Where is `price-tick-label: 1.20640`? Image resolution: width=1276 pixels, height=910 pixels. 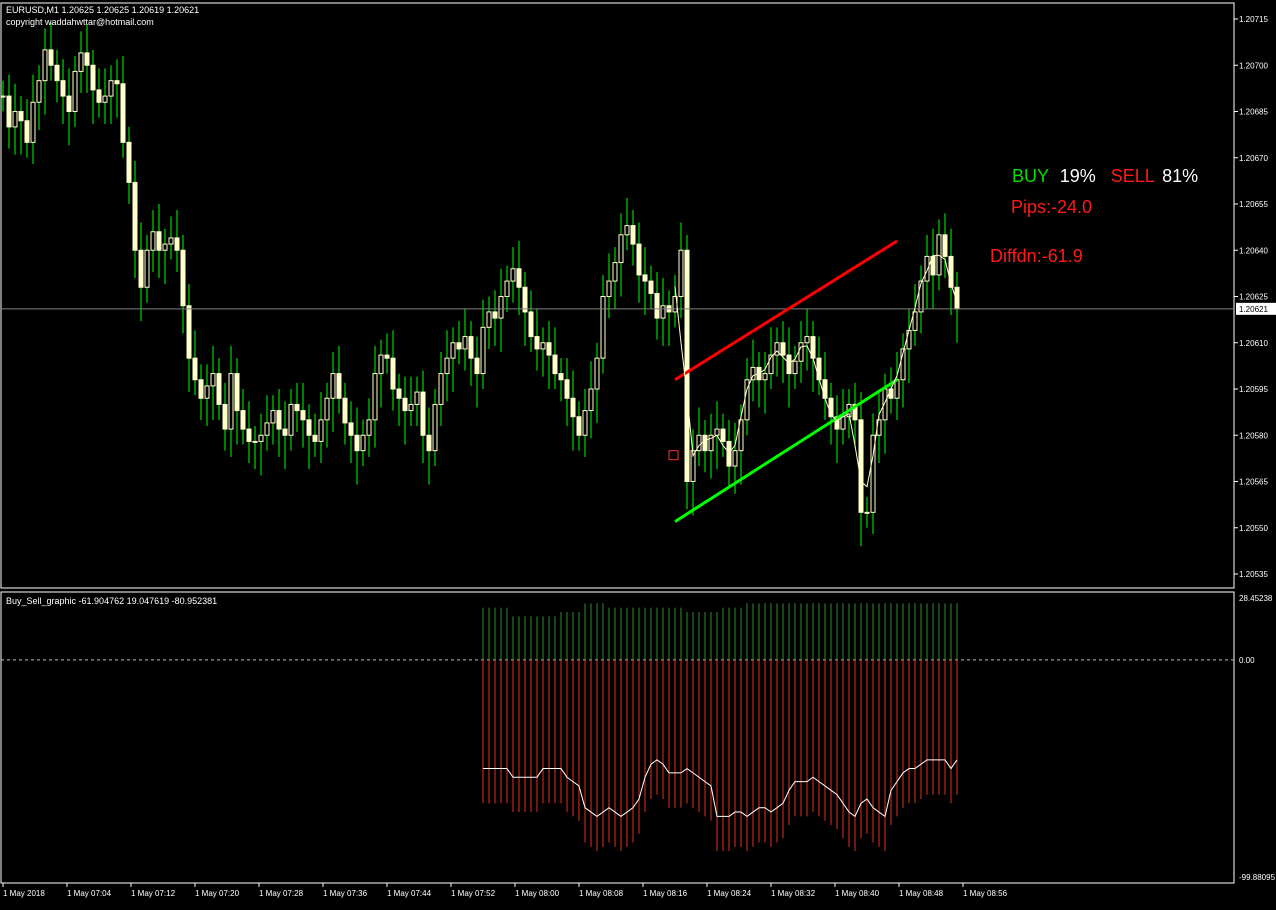 price-tick-label: 1.20640 is located at coordinates (1253, 250).